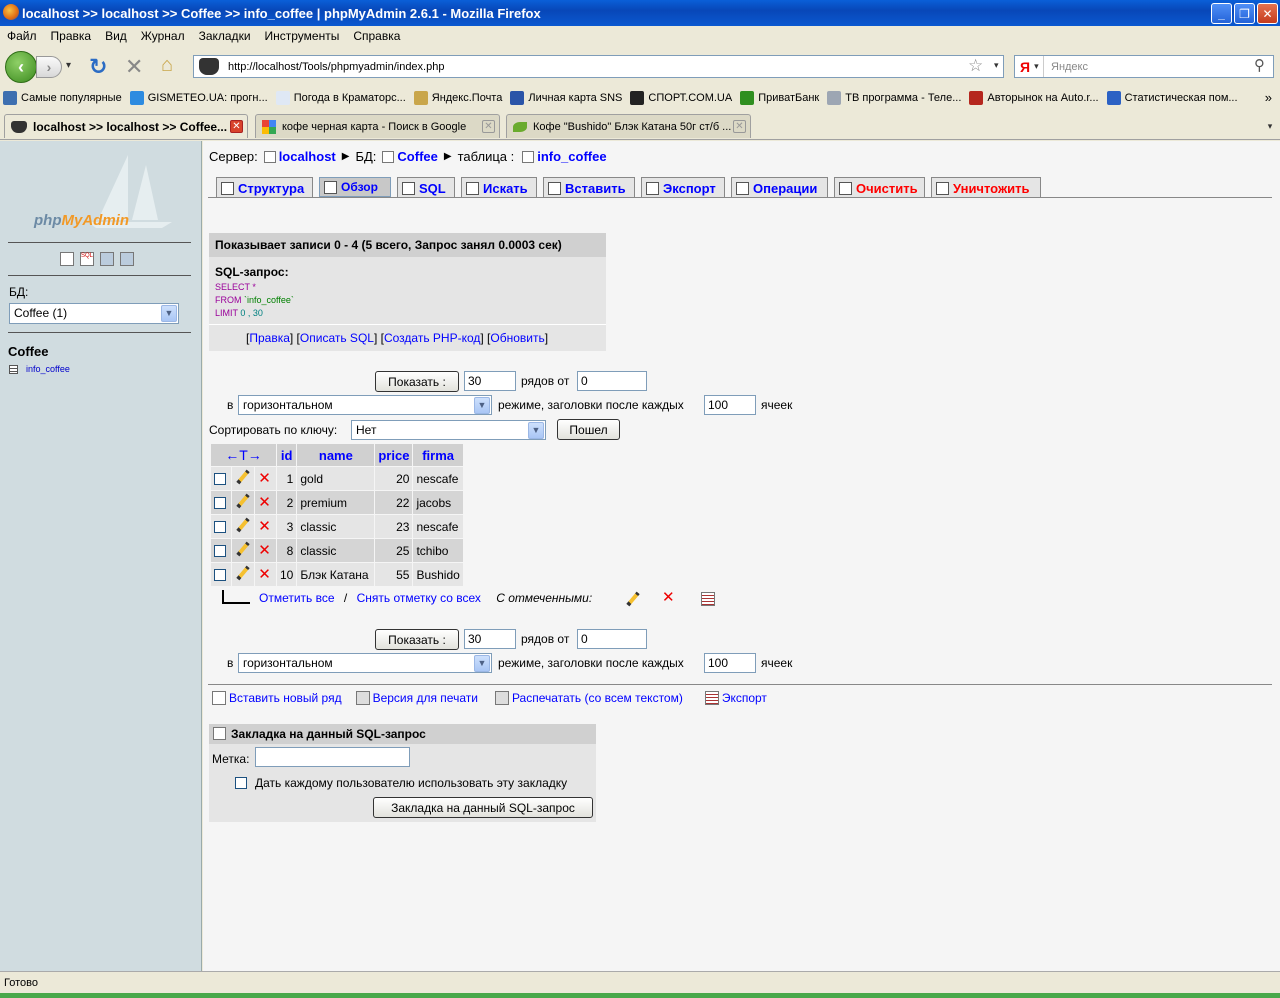 This screenshot has height=998, width=1280. I want to click on tab-list-icon: ▾, so click(1270, 126).